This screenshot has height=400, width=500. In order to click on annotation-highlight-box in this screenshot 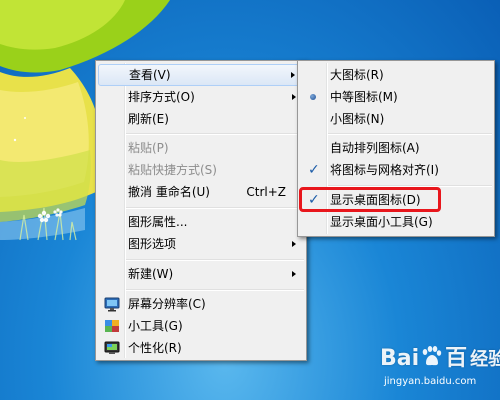, I will do `click(370, 199)`.